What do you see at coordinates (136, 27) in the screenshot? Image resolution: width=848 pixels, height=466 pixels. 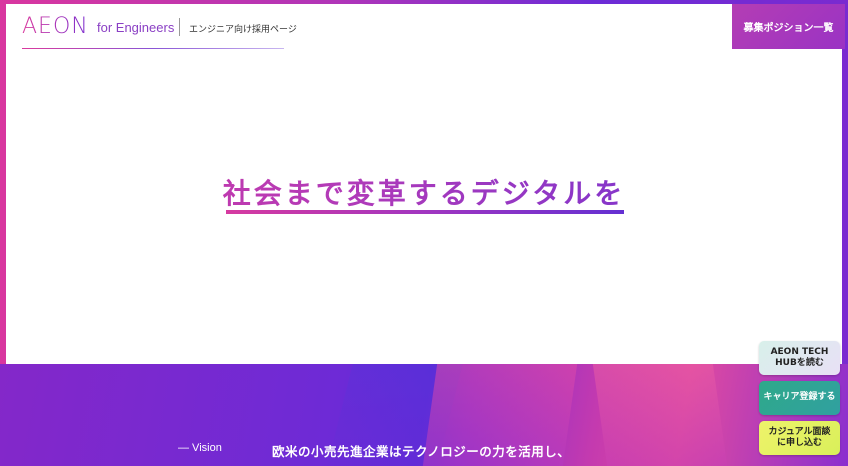 I see `logo-subtitle: for Engineers` at bounding box center [136, 27].